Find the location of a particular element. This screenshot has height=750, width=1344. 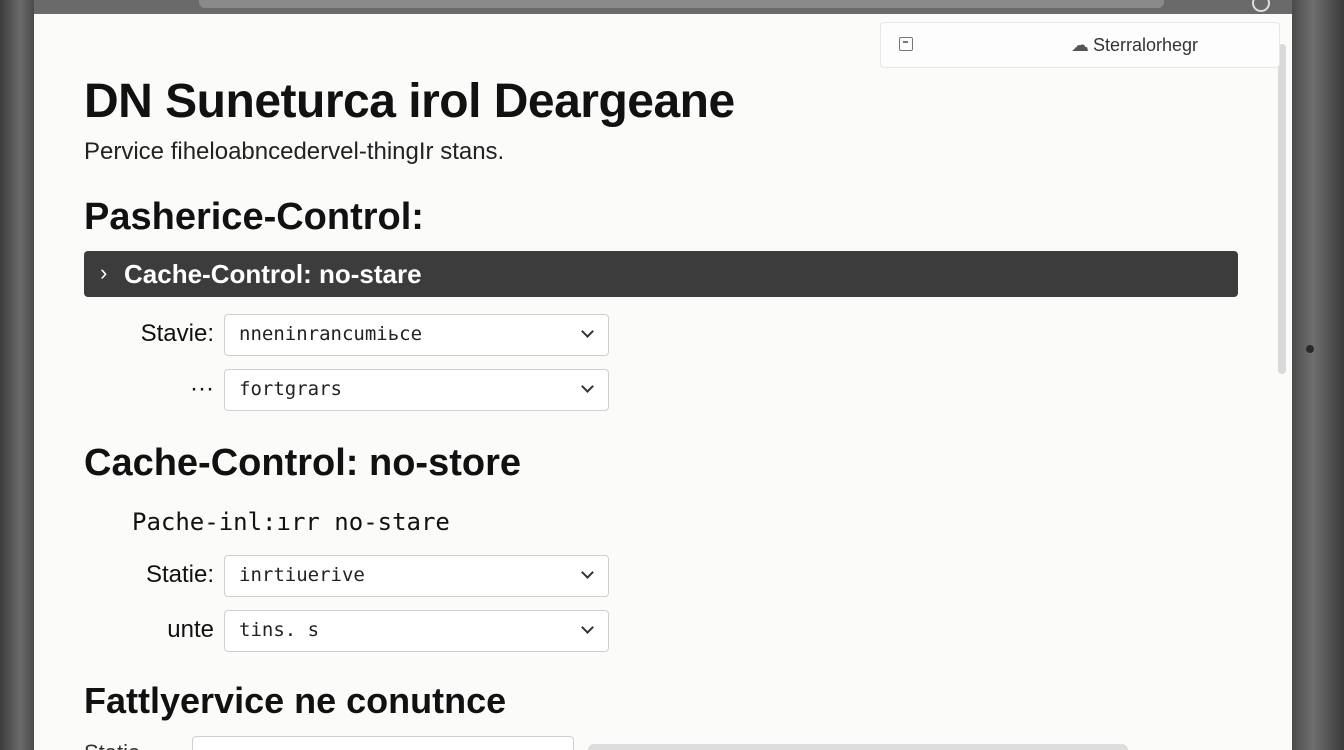

section-heading-3: Fattlyervice ne conutnce is located at coordinates (295, 700).